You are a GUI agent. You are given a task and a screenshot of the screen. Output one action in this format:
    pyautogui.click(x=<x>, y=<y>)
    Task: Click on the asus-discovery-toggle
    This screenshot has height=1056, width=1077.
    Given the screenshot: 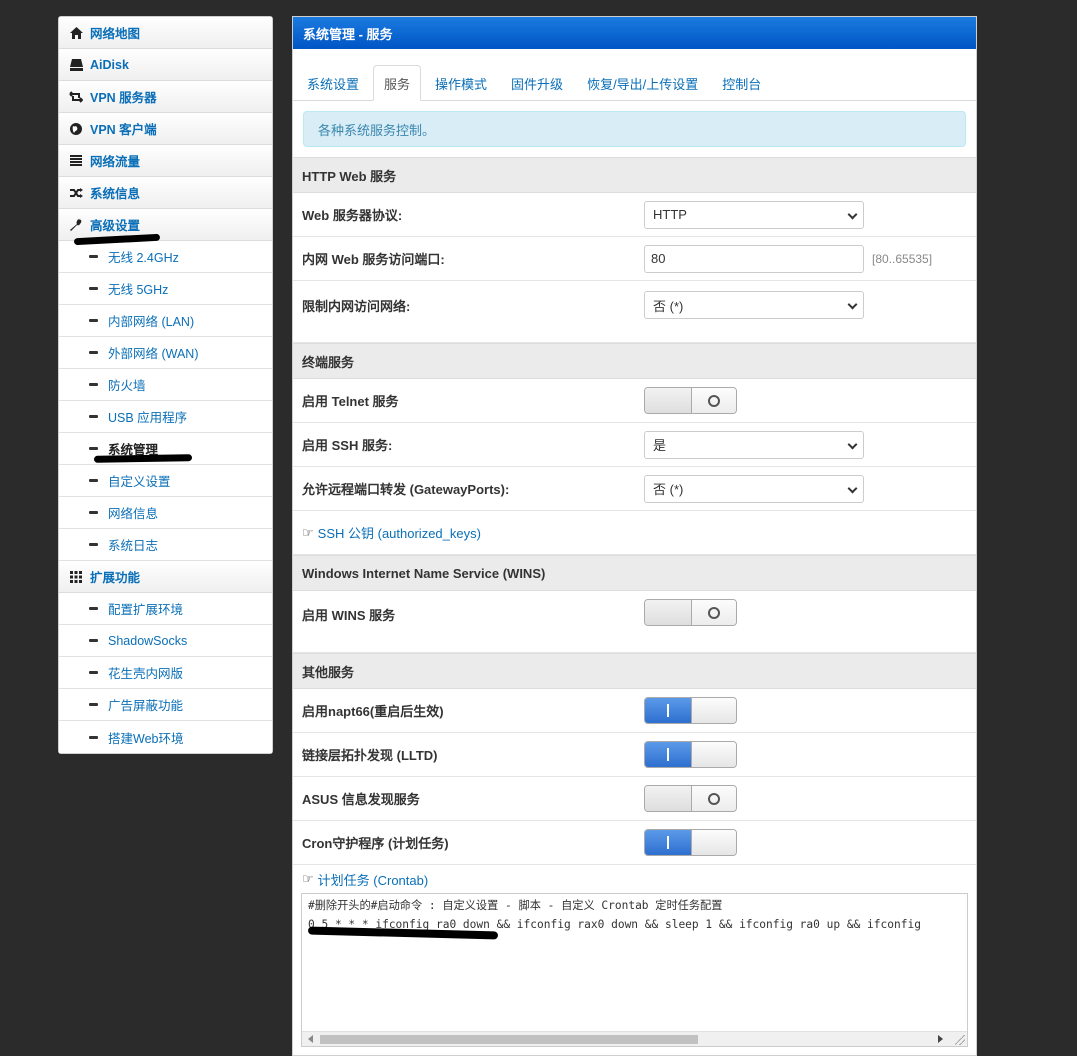 What is the action you would take?
    pyautogui.click(x=690, y=798)
    